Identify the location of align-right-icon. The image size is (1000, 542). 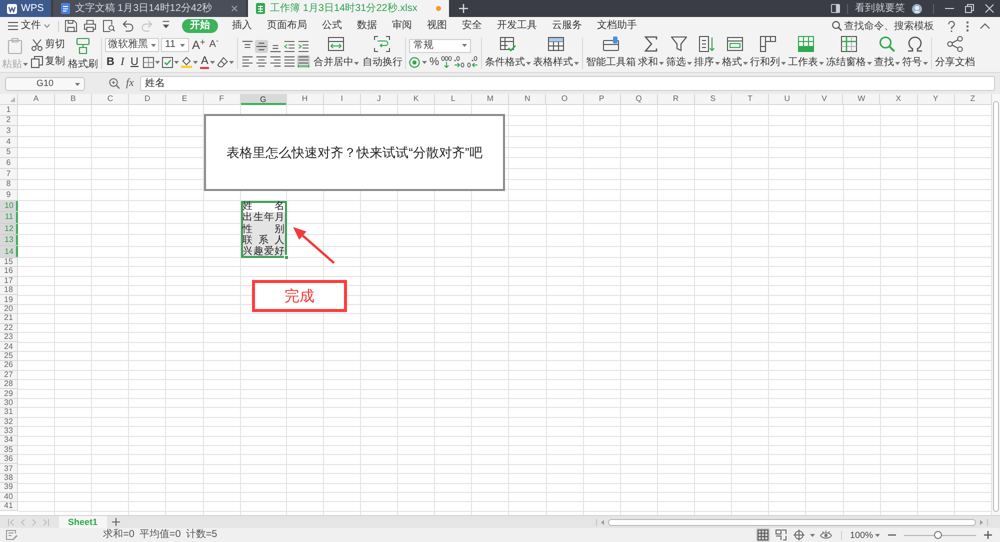
(275, 61).